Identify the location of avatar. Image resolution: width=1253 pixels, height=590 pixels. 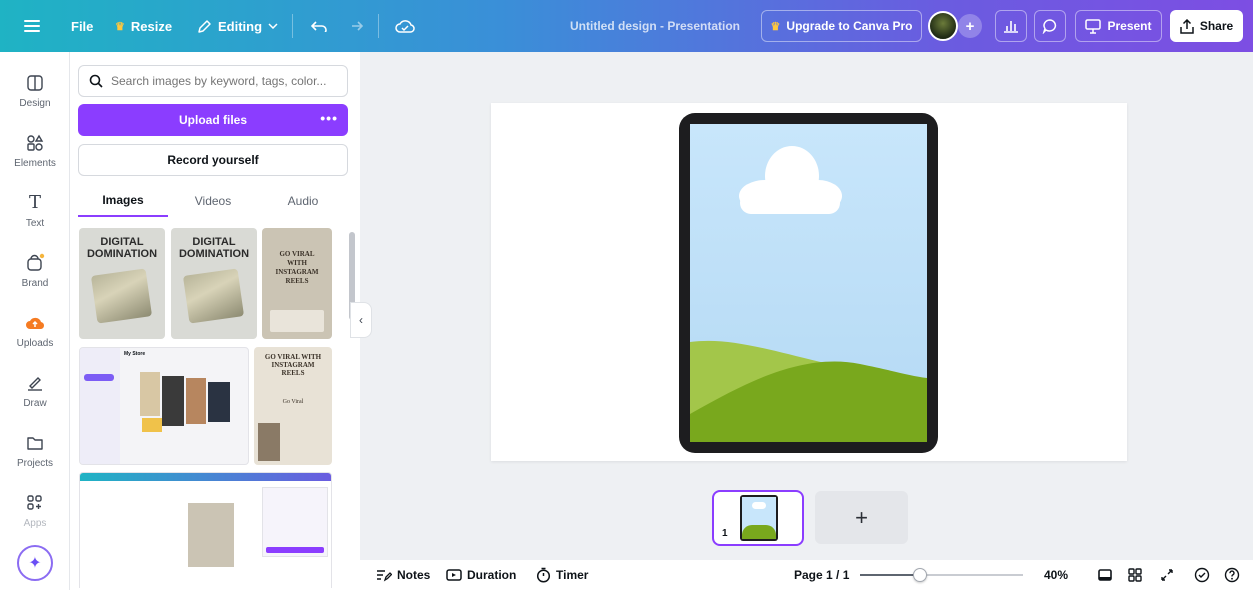
(943, 26).